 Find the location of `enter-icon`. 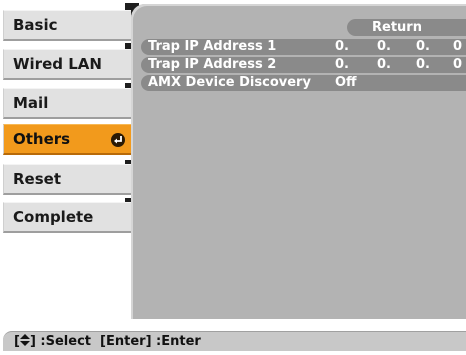

enter-icon is located at coordinates (118, 140).